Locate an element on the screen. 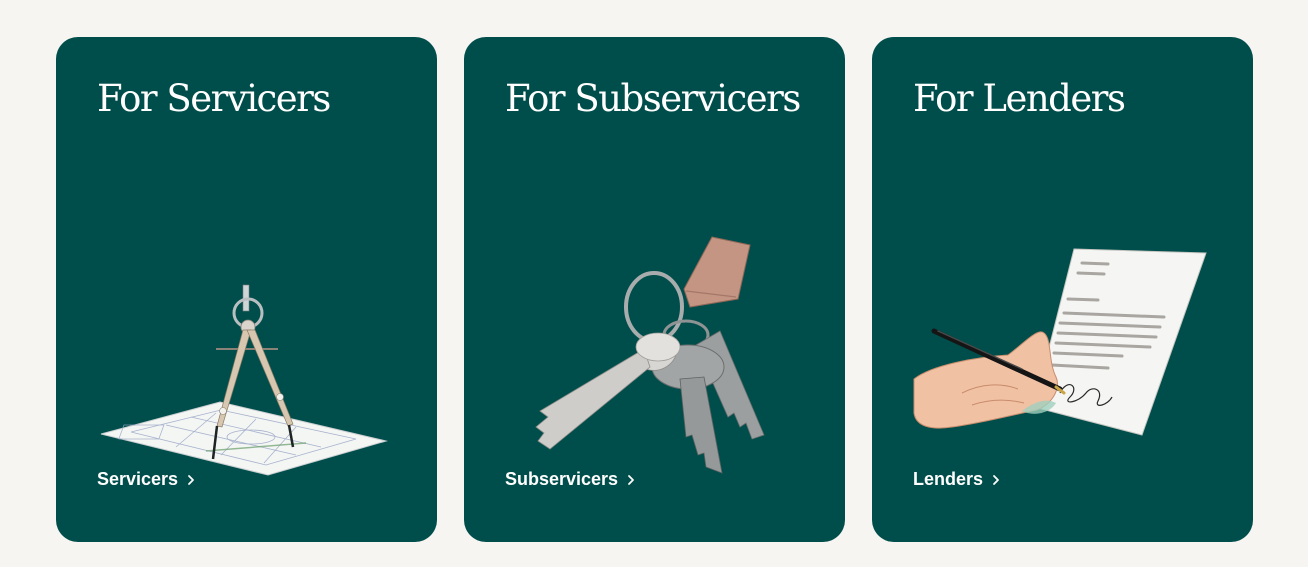 The width and height of the screenshot is (1308, 567). card-title: For Subservicers is located at coordinates (653, 98).